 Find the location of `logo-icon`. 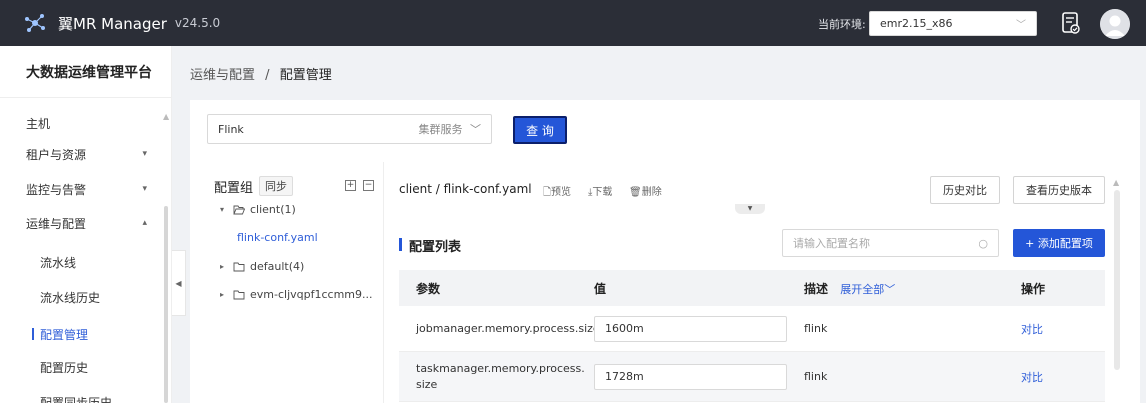

logo-icon is located at coordinates (35, 23).